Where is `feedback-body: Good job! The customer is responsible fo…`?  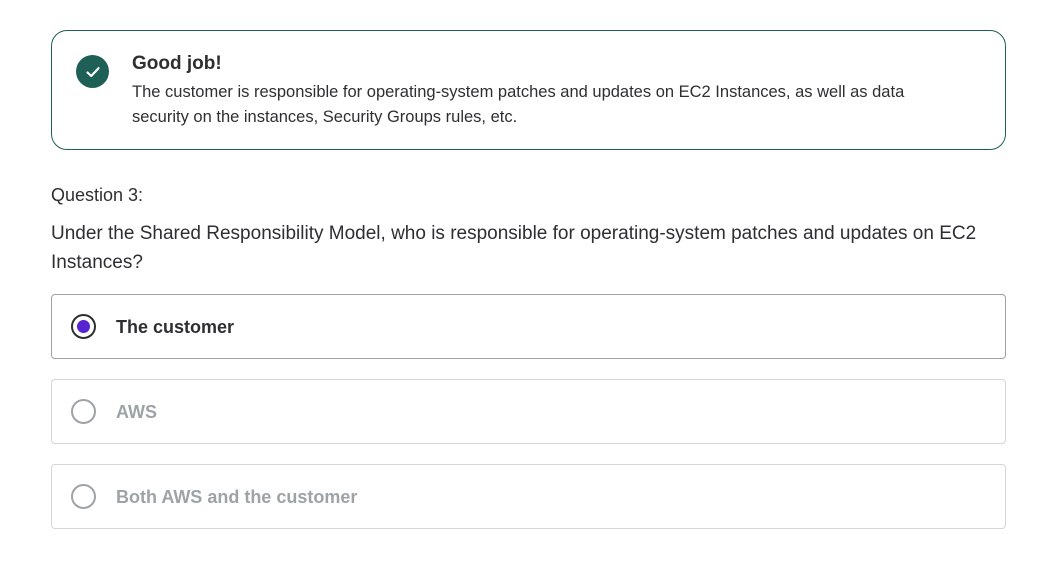 feedback-body: Good job! The customer is responsible fo… is located at coordinates (548, 90).